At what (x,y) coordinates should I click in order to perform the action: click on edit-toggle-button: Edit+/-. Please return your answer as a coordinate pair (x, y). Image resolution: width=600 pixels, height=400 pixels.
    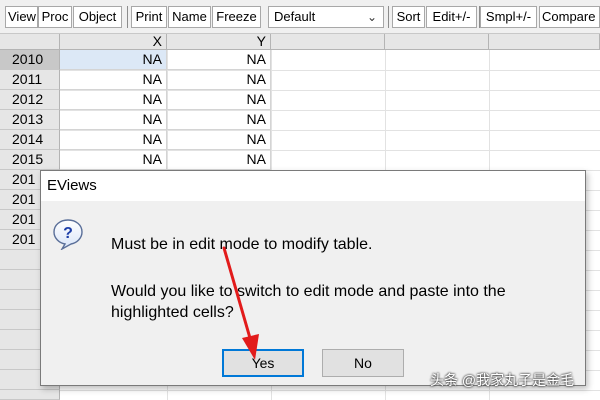
    Looking at the image, I should click on (451, 17).